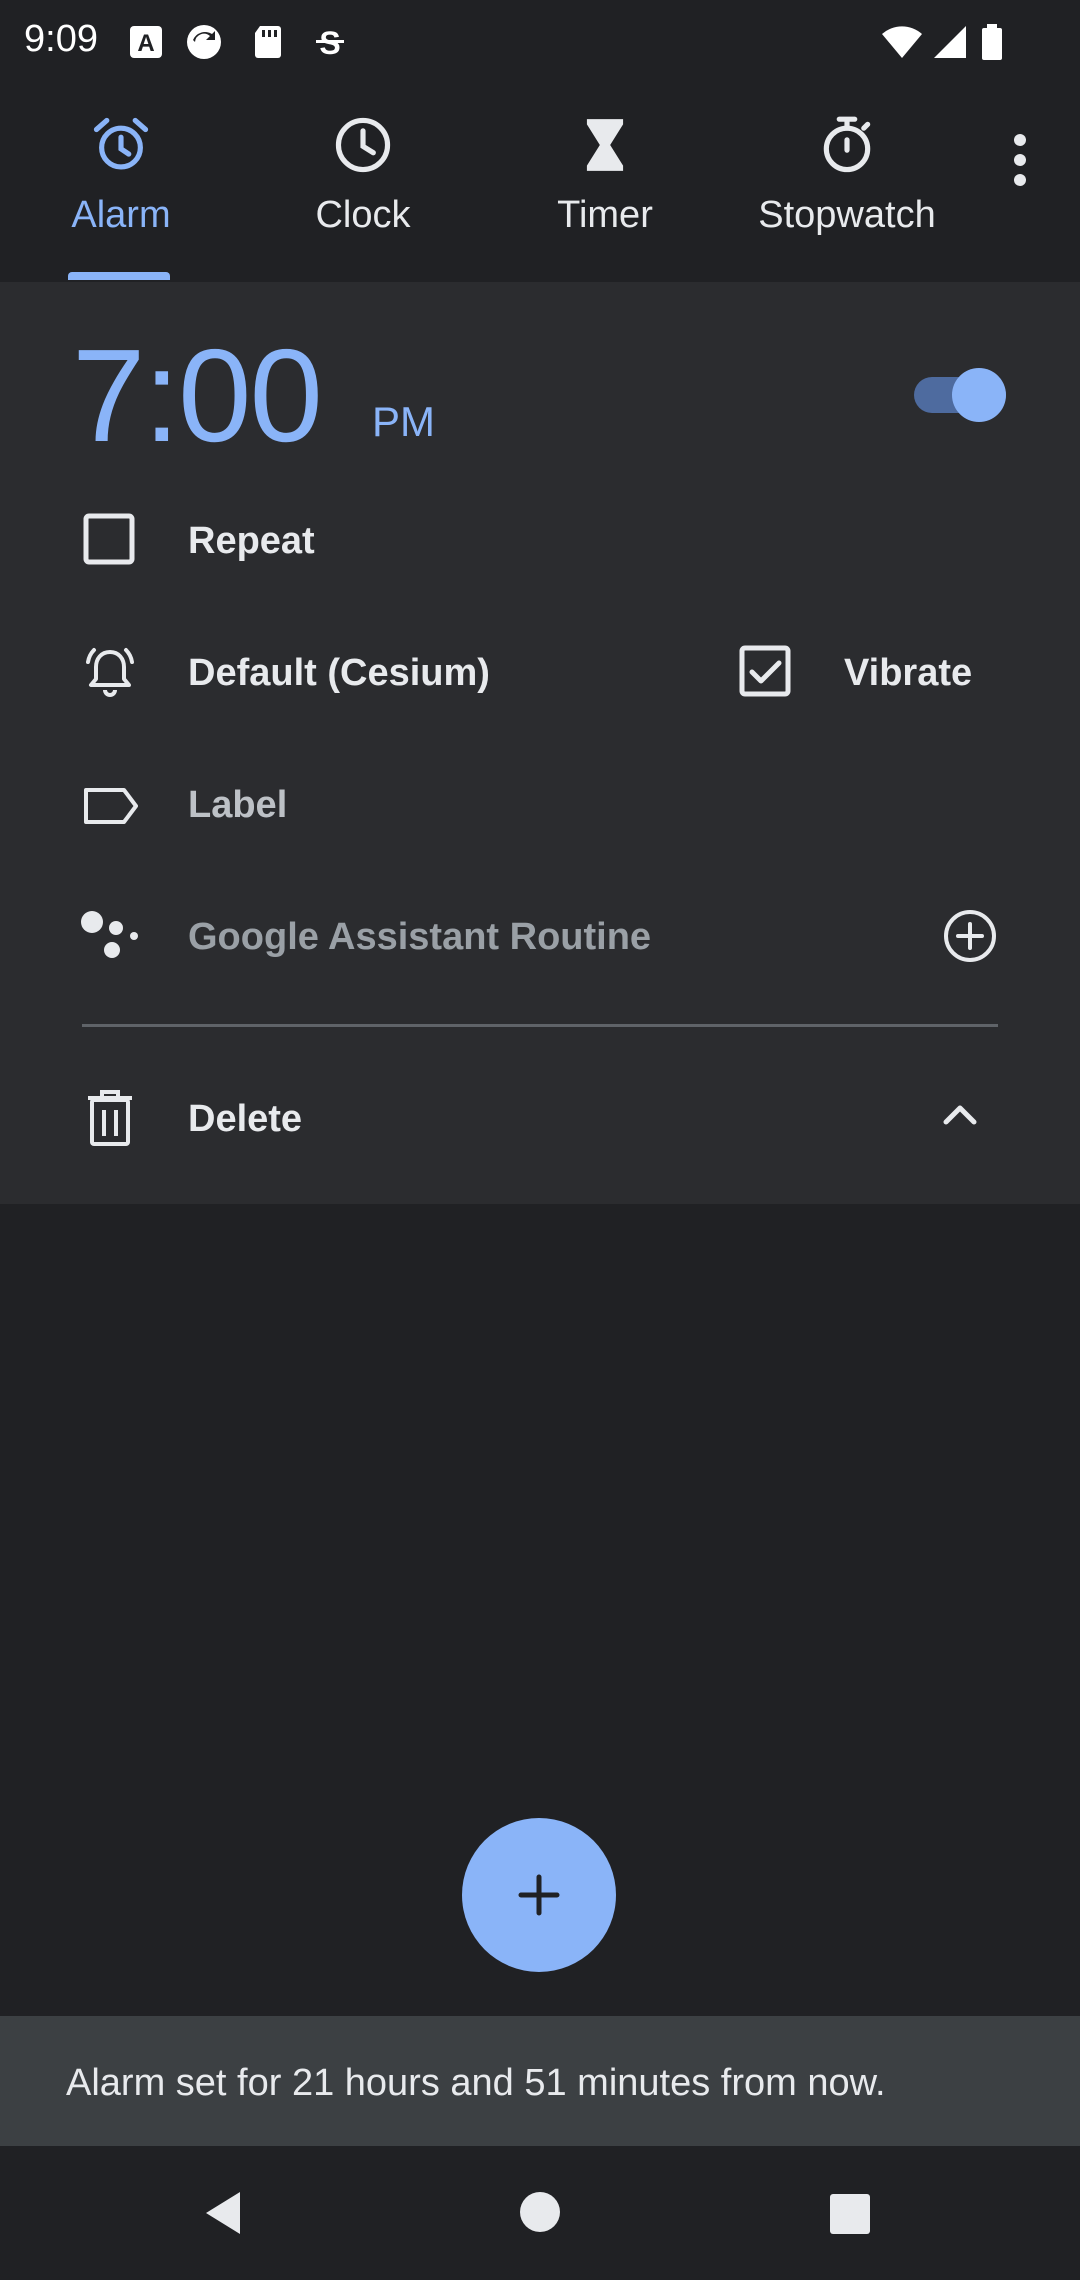 The image size is (1080, 2280). I want to click on alarm-time: 7:00, so click(197, 395).